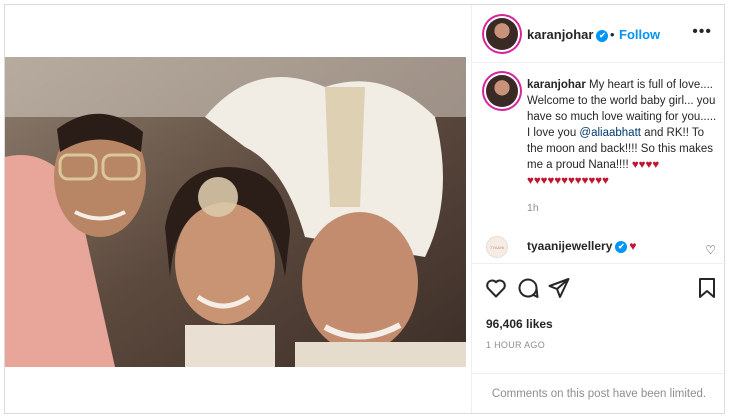  I want to click on caption-hearts-2: ♥♥♥♥♥♥♥♥♥♥♥♥, so click(568, 181).